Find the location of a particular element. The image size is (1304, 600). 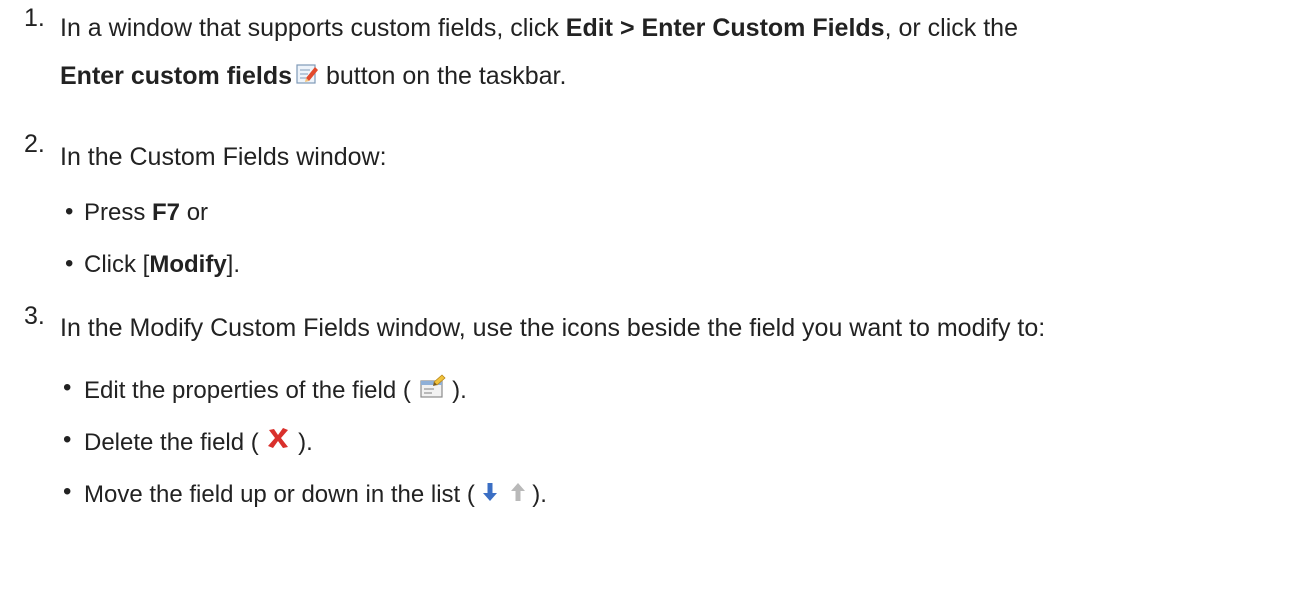

step-2-text: In the Custom Fields window: is located at coordinates (223, 157).